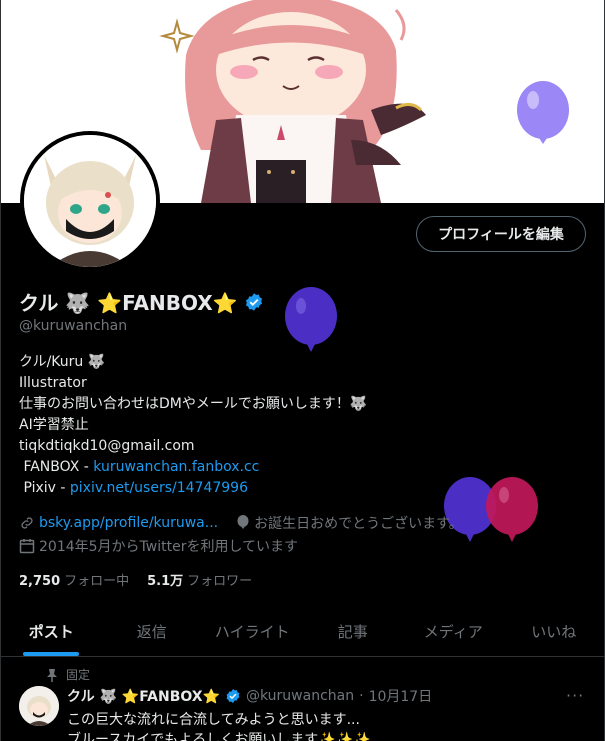  What do you see at coordinates (27, 546) in the screenshot?
I see `calendar-icon` at bounding box center [27, 546].